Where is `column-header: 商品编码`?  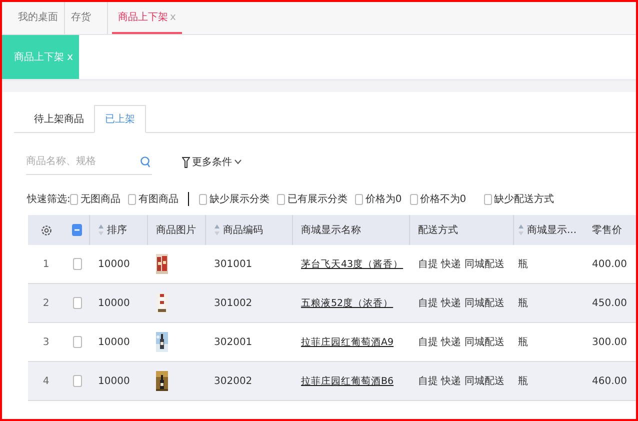 column-header: 商品编码 is located at coordinates (243, 230).